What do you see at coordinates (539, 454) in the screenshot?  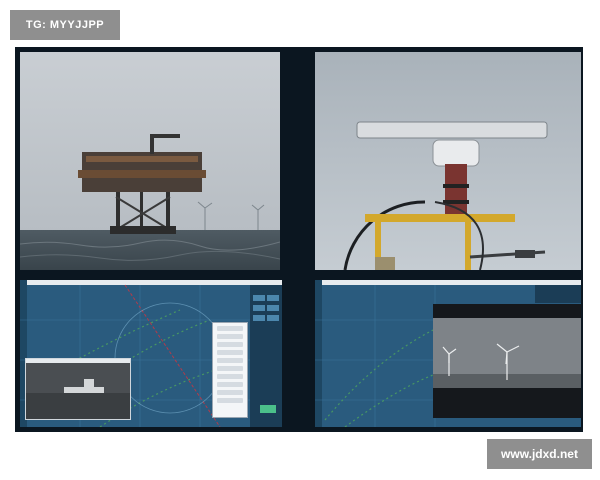 I see `watermark-bottom-right: www.jdxd.net` at bounding box center [539, 454].